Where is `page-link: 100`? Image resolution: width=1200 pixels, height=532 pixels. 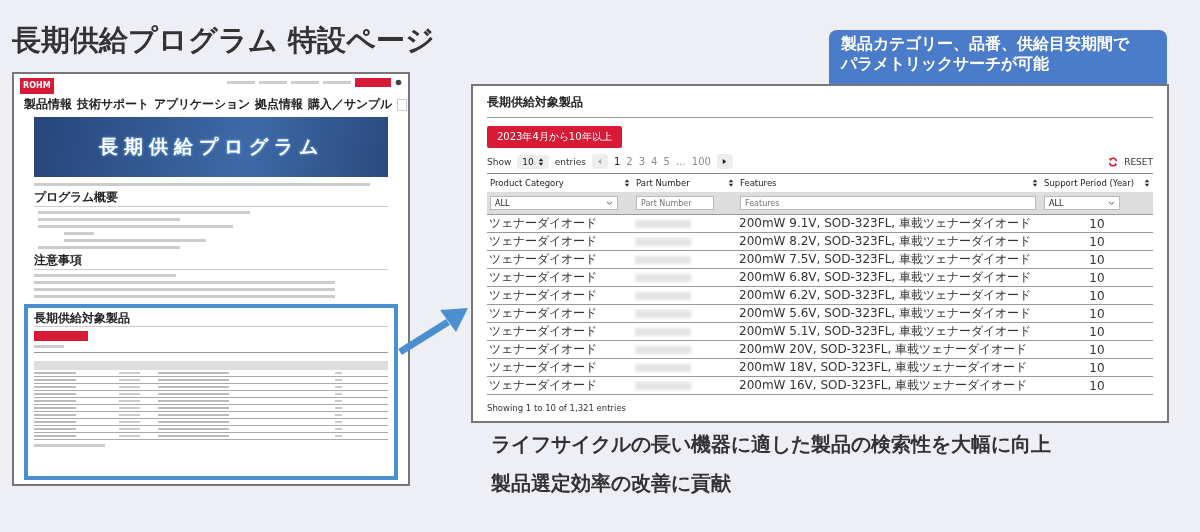
page-link: 100 is located at coordinates (701, 161).